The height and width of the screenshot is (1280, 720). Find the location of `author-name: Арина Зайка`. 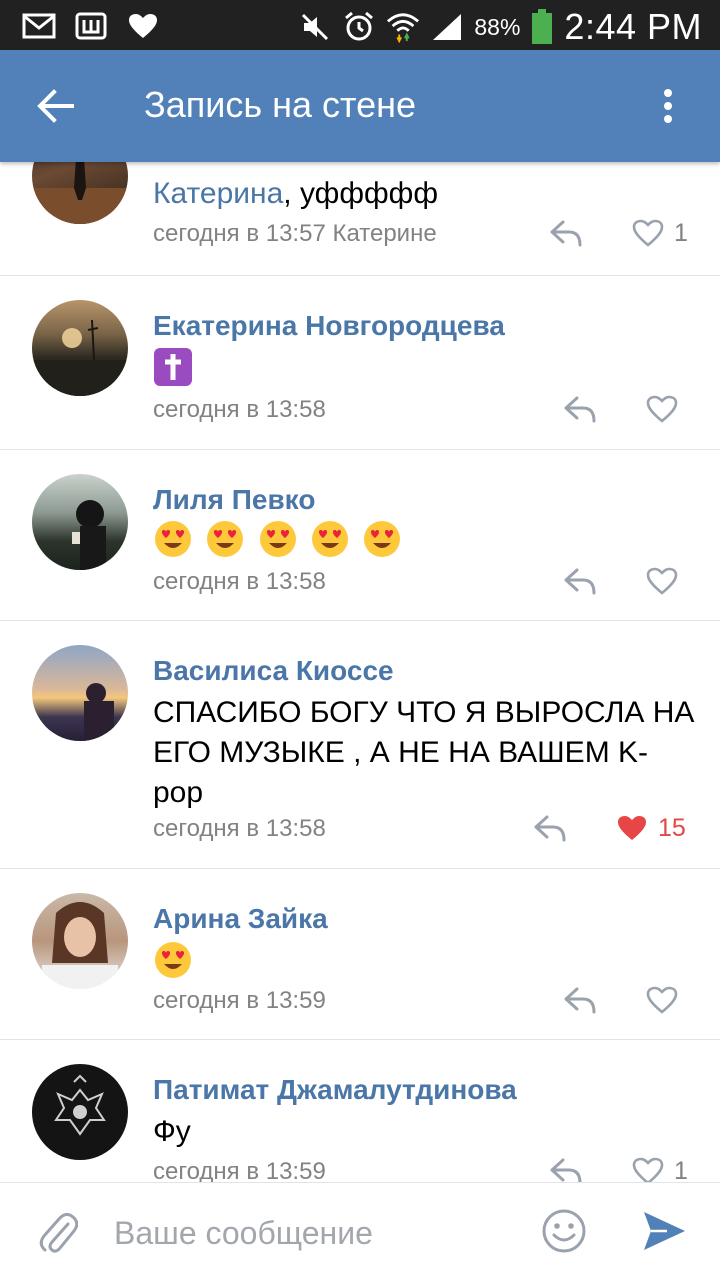

author-name: Арина Зайка is located at coordinates (240, 919).